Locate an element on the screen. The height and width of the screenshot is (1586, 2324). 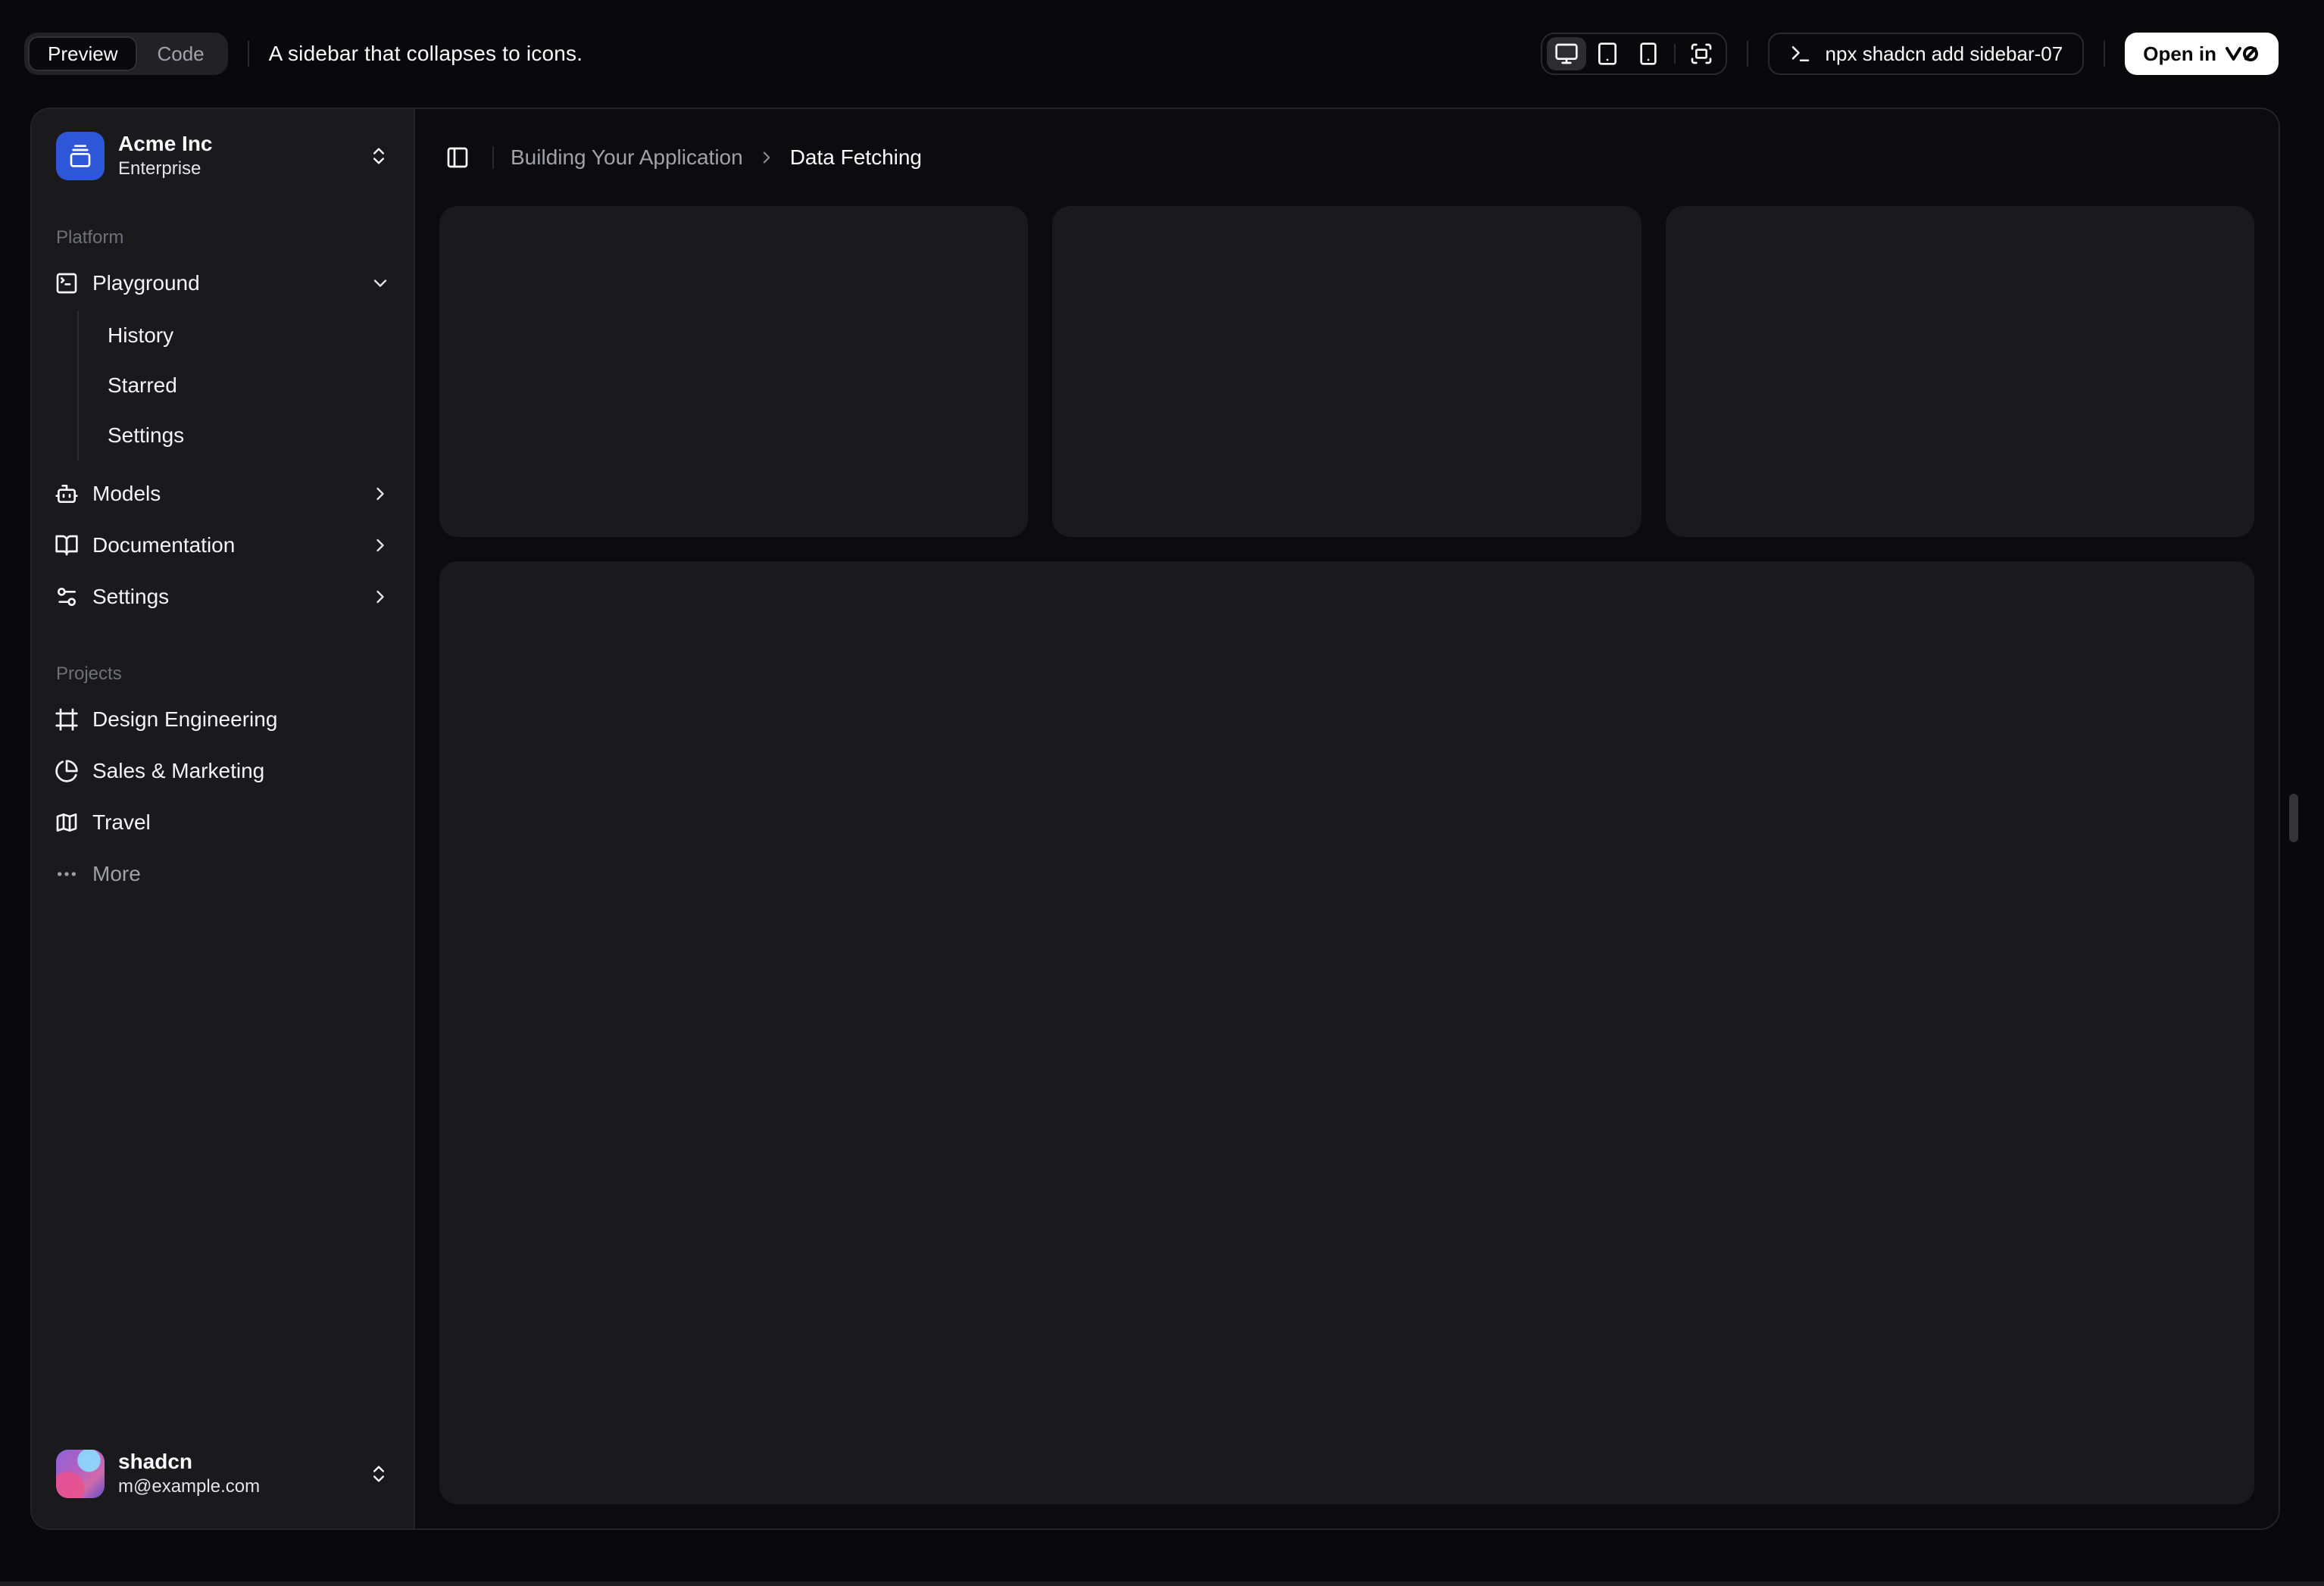
team-switcher: Acme Inc Enterprise is located at coordinates (223, 156).